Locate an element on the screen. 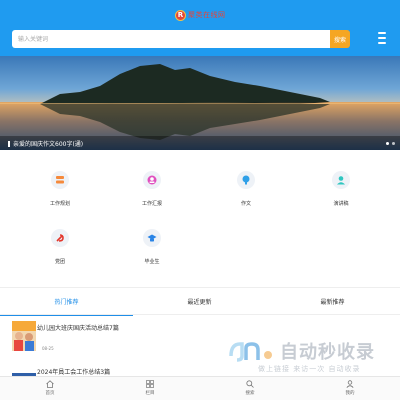 The height and width of the screenshot is (400, 400). category-party: 党团 is located at coordinates (60, 243).